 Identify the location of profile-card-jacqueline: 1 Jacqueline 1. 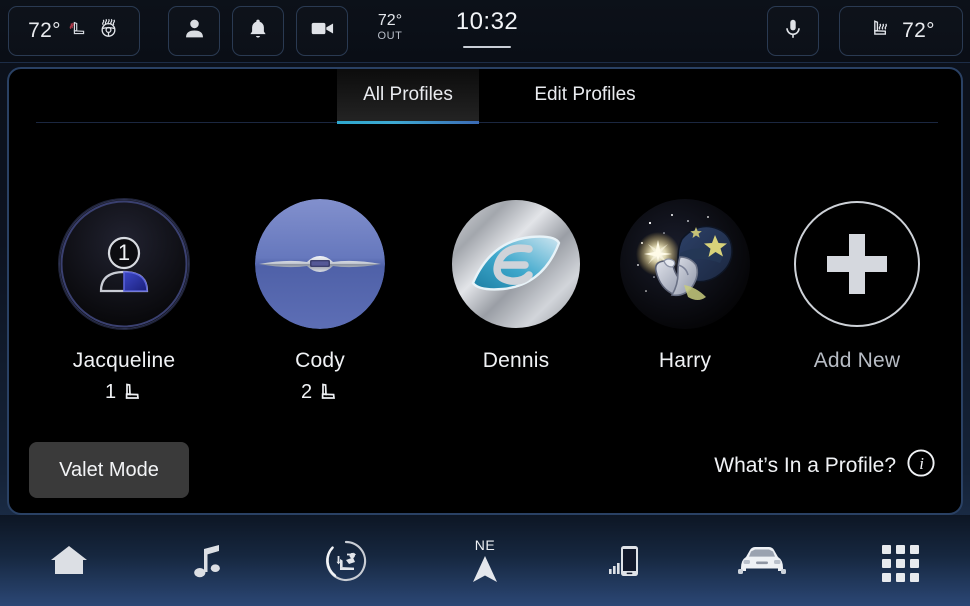
(124, 302).